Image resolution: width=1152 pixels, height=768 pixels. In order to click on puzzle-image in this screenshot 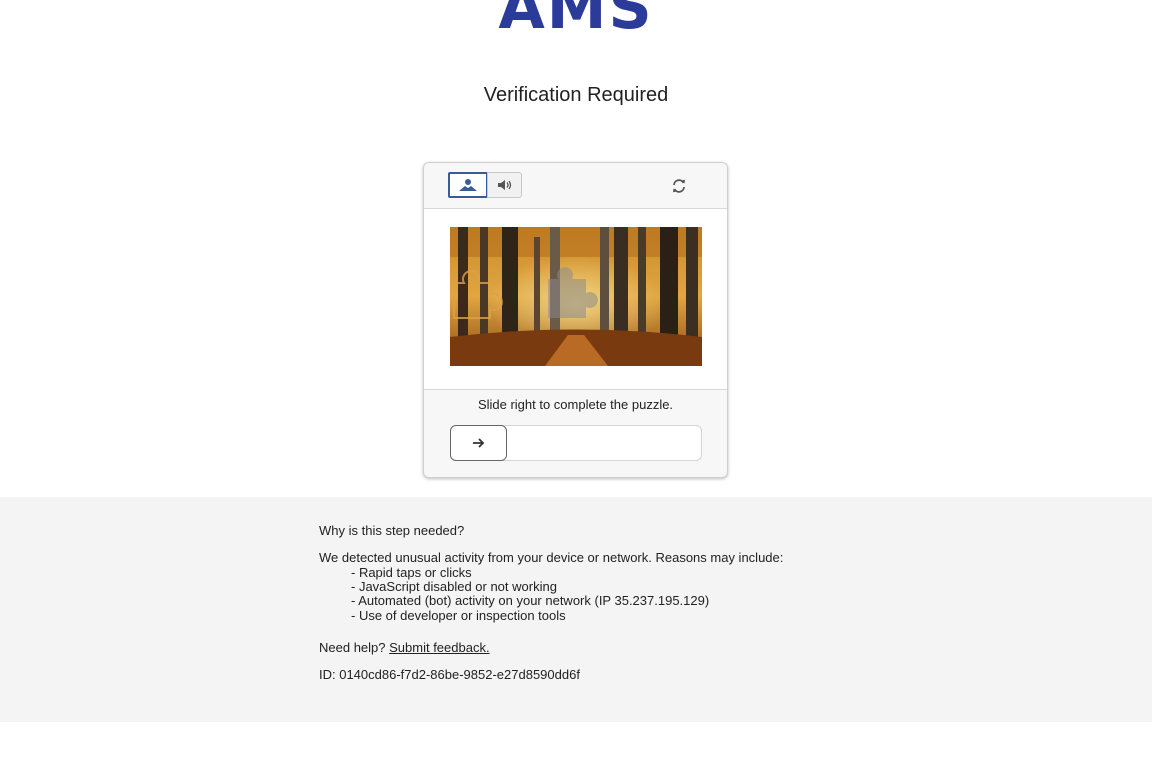, I will do `click(576, 296)`.